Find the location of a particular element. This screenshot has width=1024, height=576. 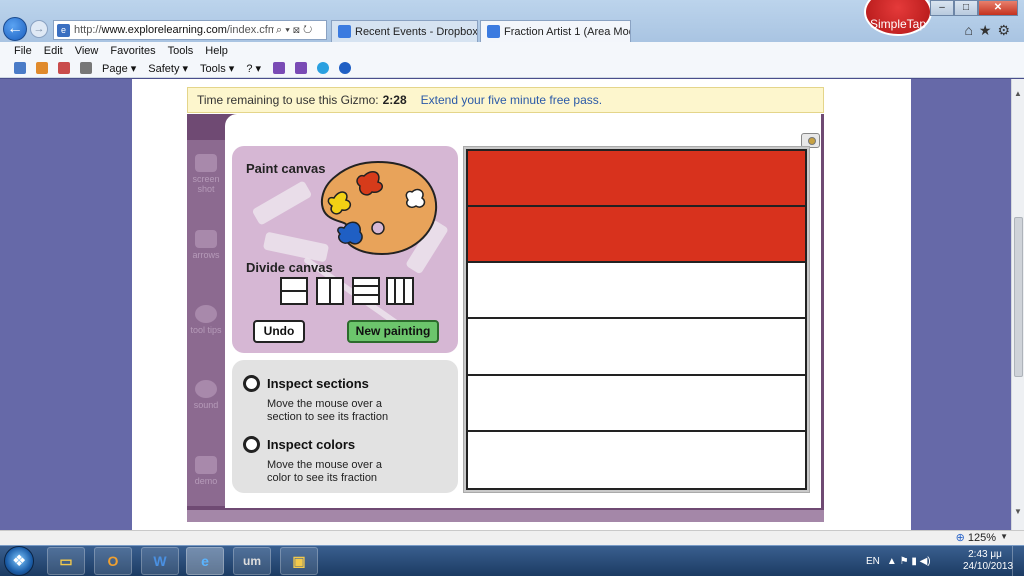

home-favorites-tools-icons: ⌂★⚙ is located at coordinates (990, 30).